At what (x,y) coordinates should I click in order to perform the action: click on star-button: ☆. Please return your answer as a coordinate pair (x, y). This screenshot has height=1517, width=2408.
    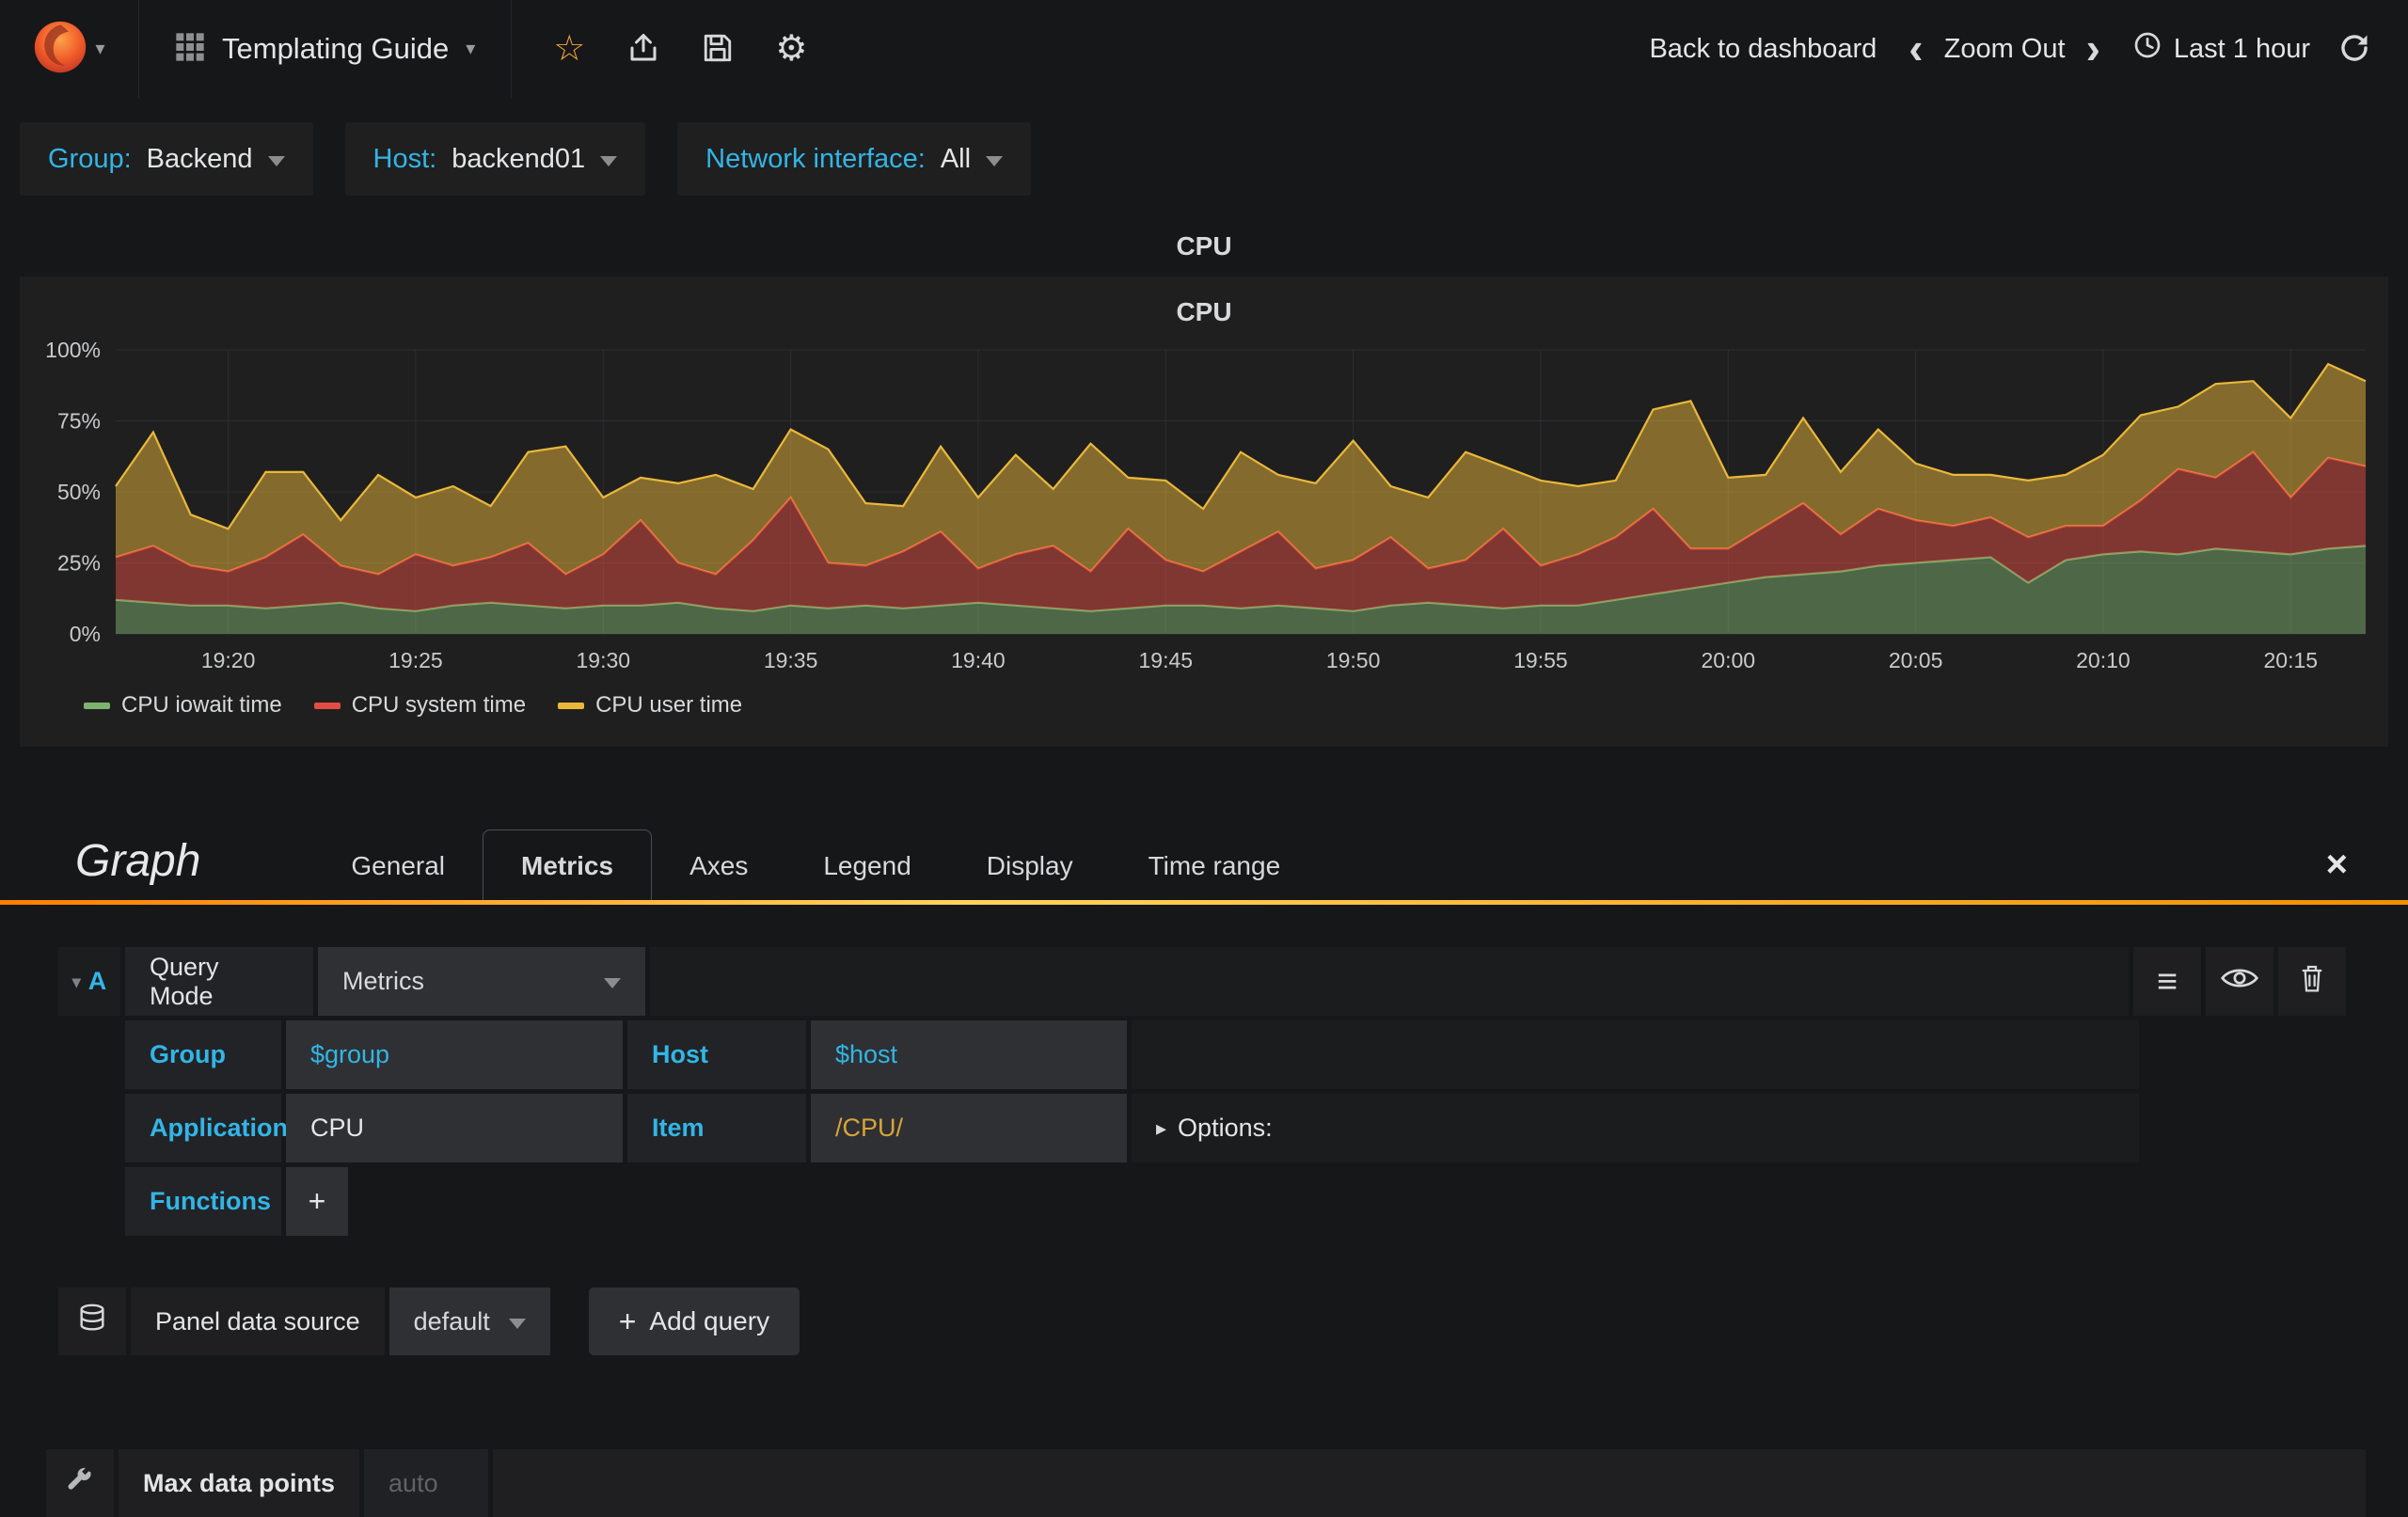
    Looking at the image, I should click on (569, 49).